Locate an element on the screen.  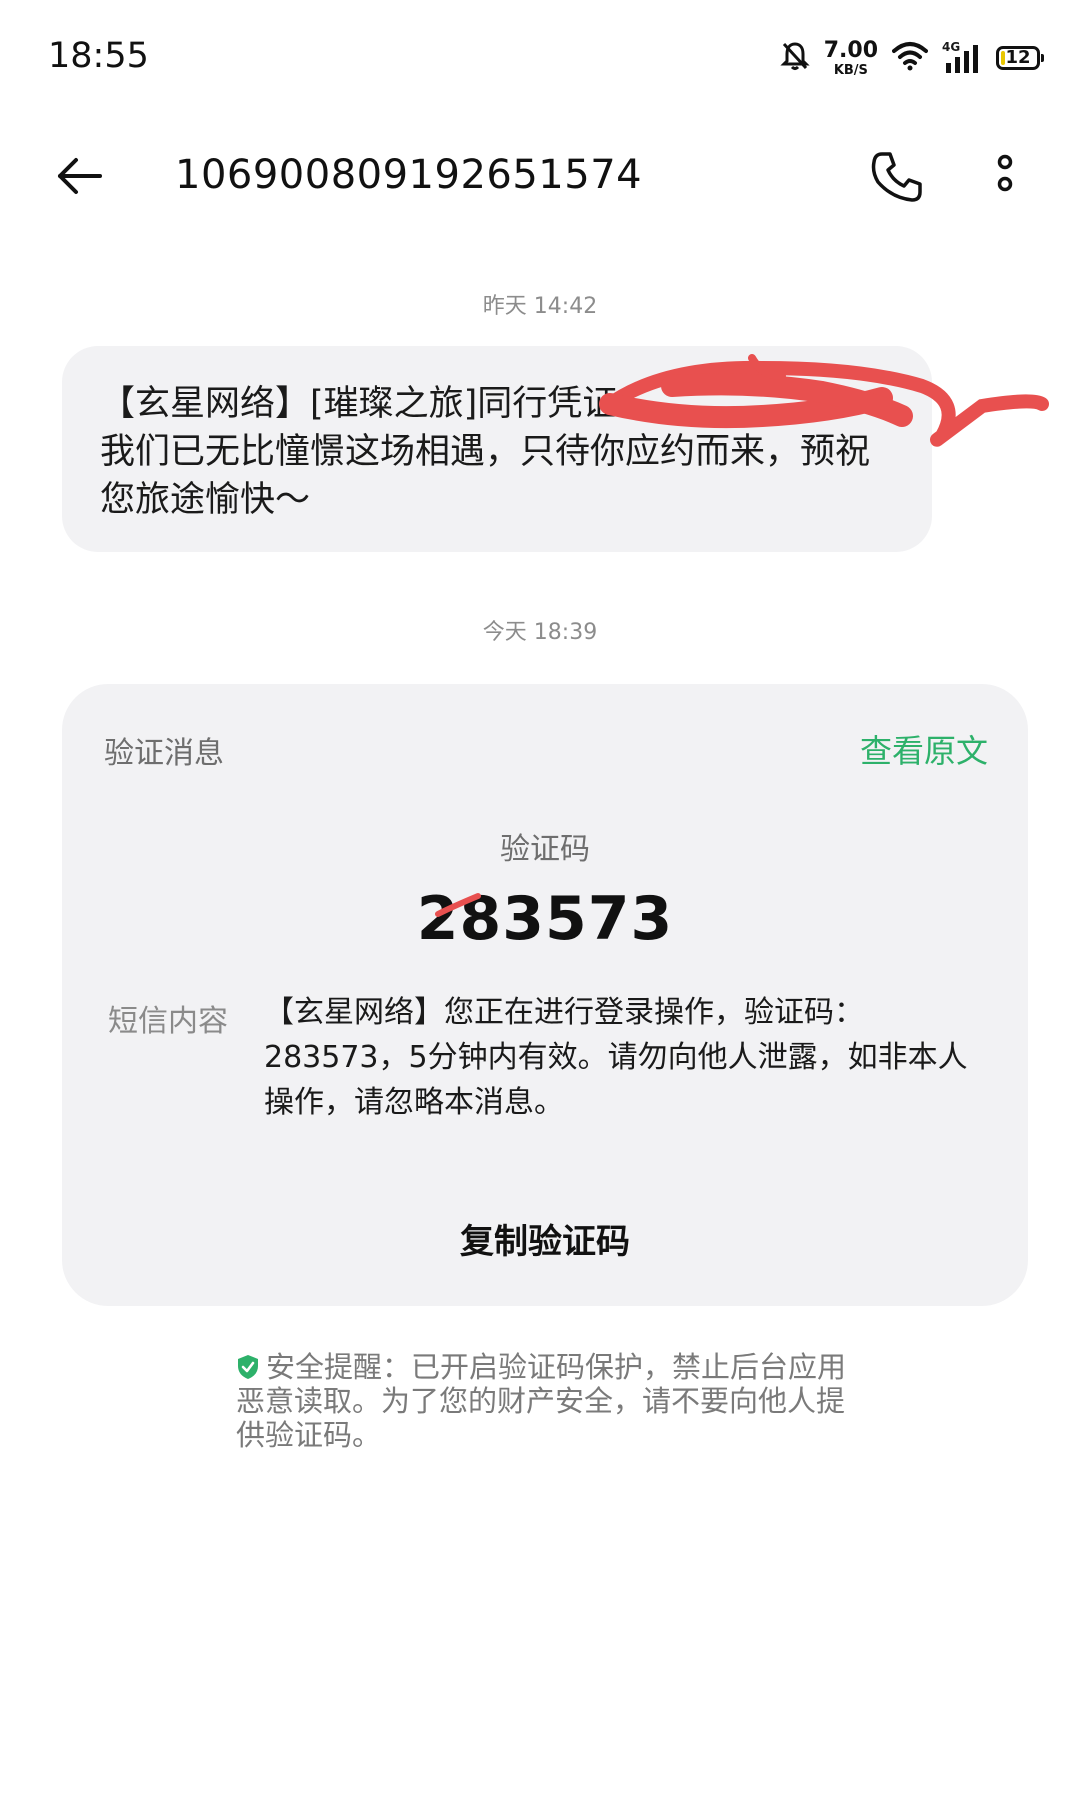
message-timestamp: 昨天 14:42 is located at coordinates (540, 306).